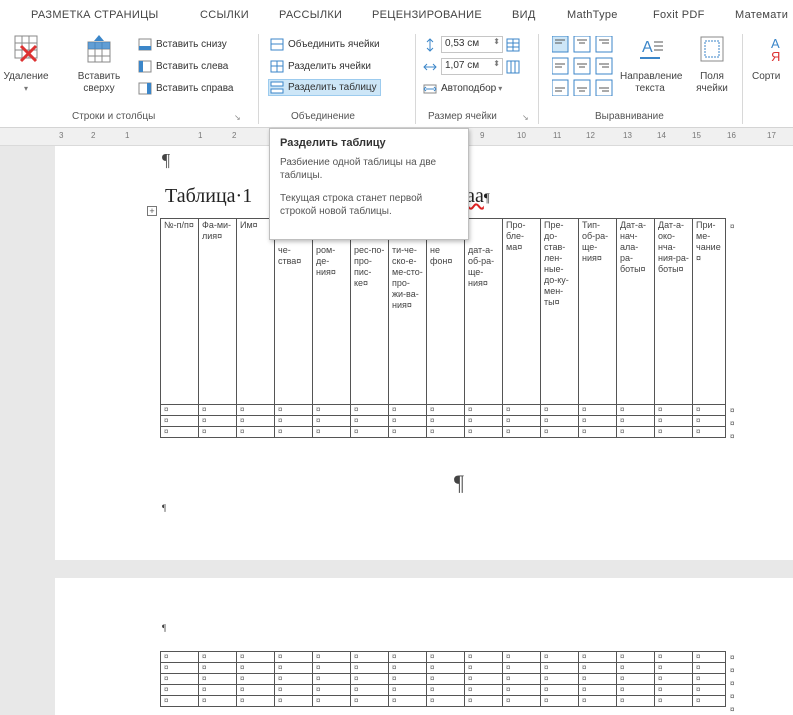  Describe the element at coordinates (513, 45) in the screenshot. I see `distribute-rows-icon` at that location.